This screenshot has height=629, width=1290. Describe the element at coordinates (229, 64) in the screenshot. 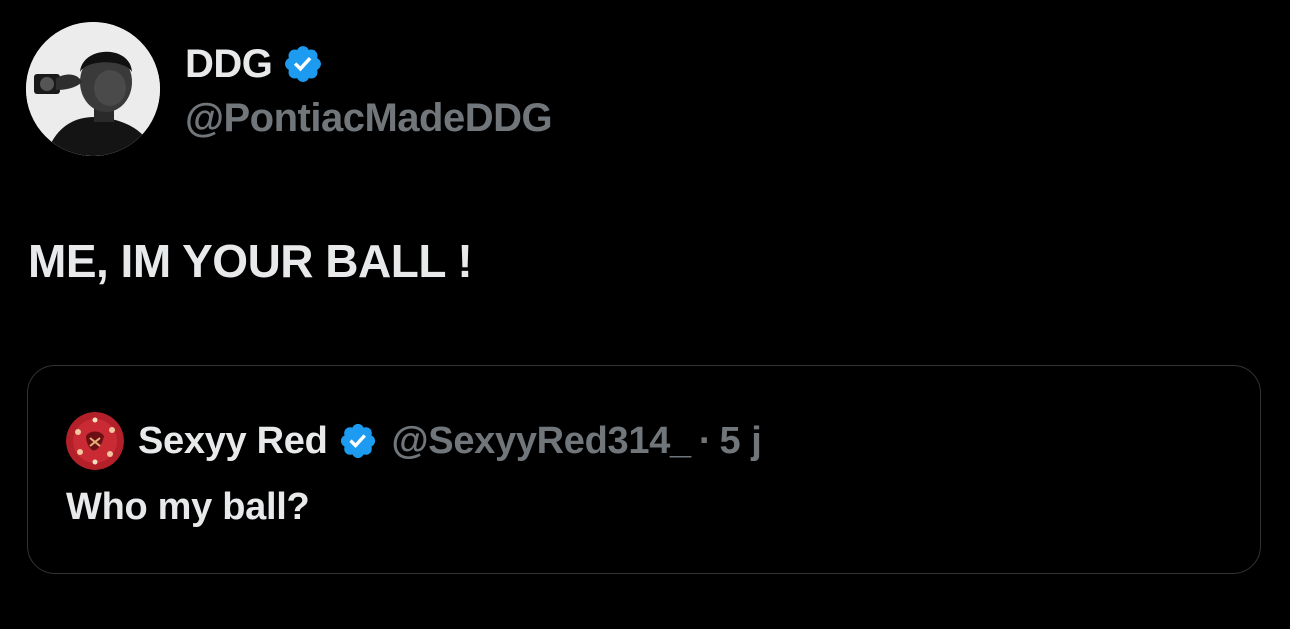

I see `author-display-name: DDG` at that location.